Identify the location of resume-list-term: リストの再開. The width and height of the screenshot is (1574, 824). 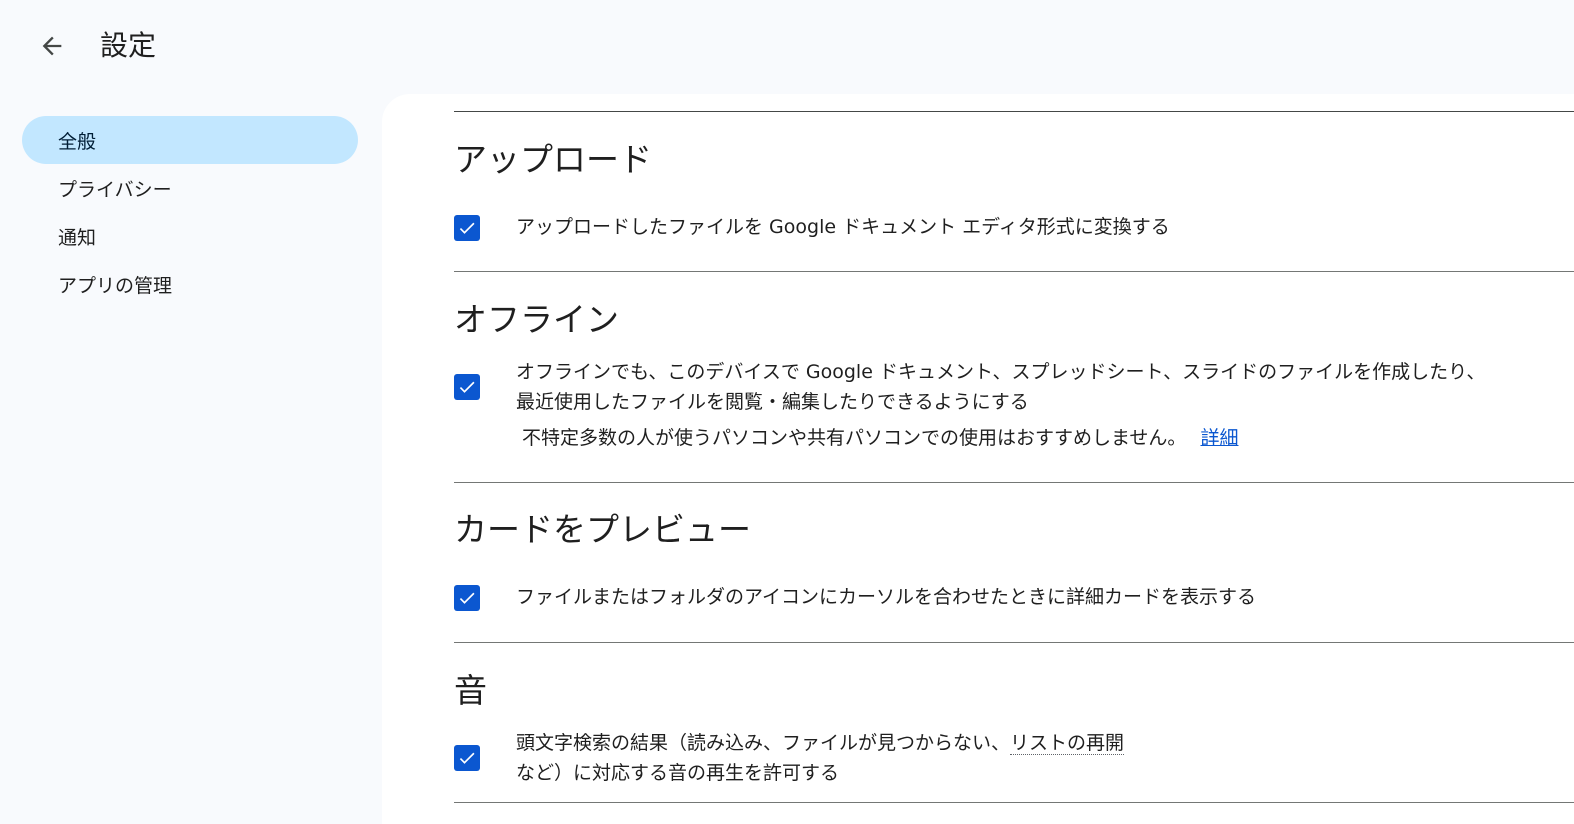
(1067, 743).